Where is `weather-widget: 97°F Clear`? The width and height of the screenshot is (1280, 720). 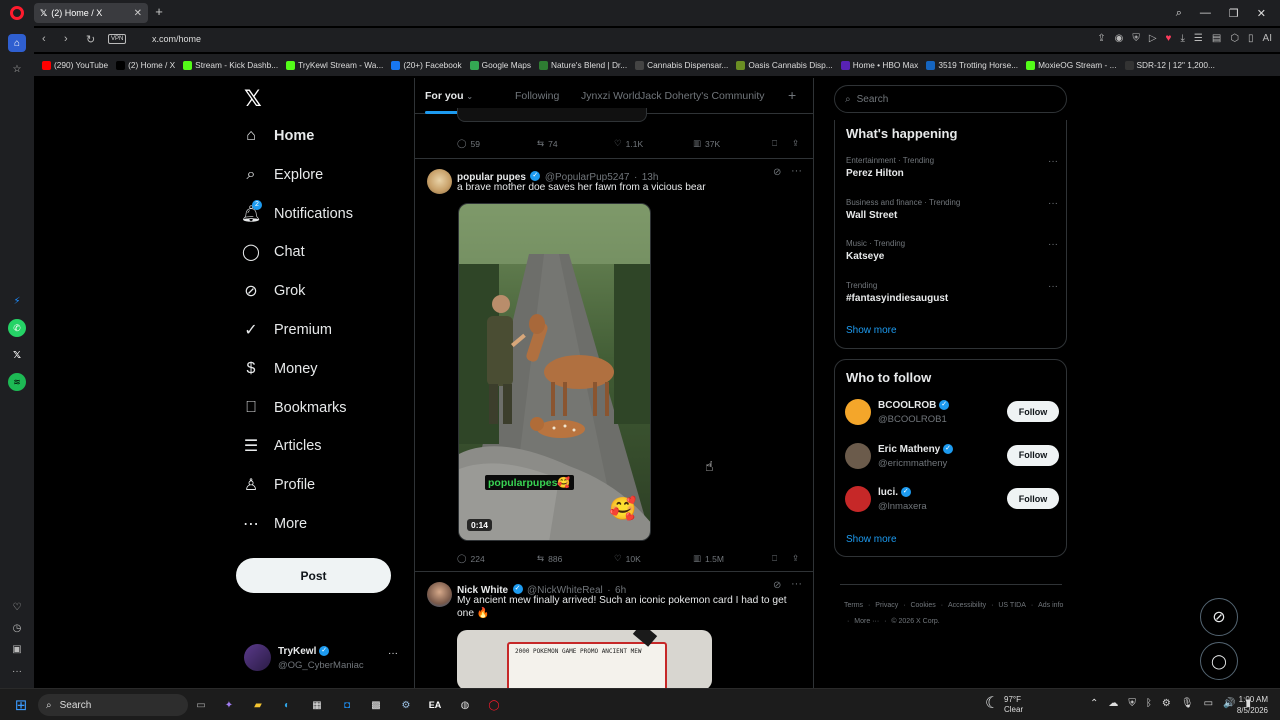
weather-widget: 97°F Clear is located at coordinates (1013, 705).